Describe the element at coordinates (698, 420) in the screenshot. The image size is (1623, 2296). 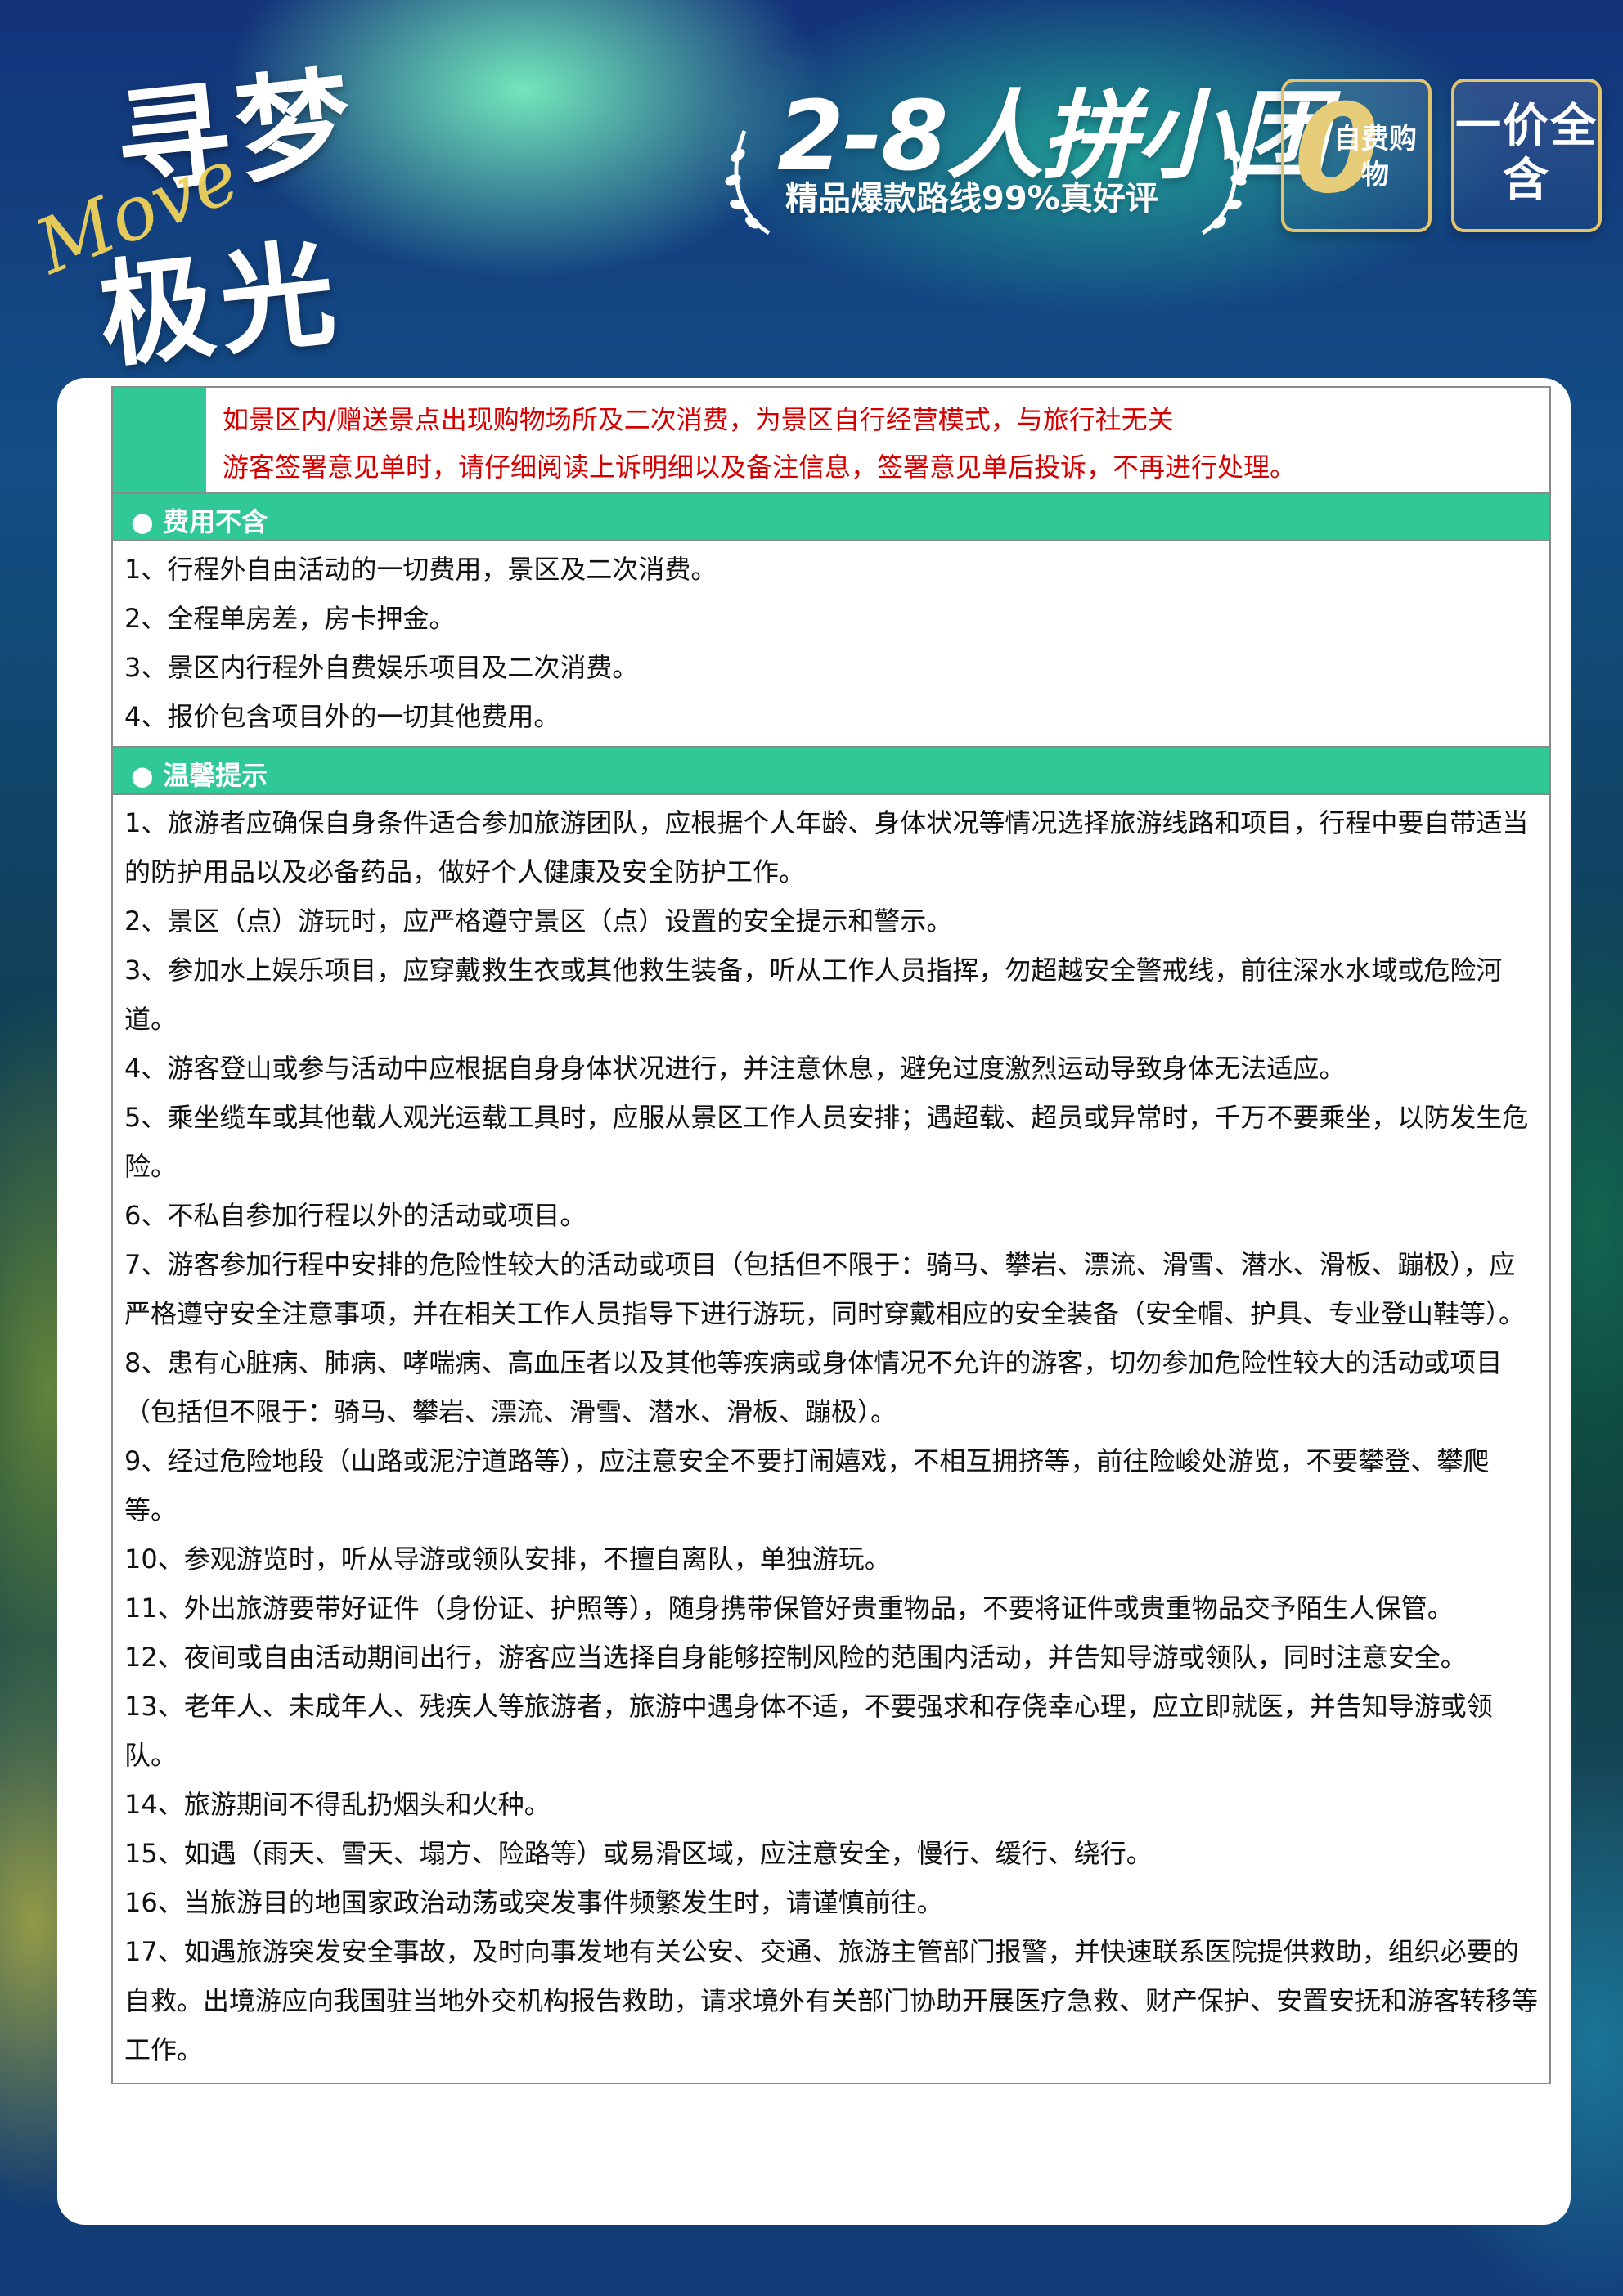
I see `notice-line-1: 如景区内/赠送景点出现购物场所及二次消费，为景区自行经营模式，与旅行社无关` at that location.